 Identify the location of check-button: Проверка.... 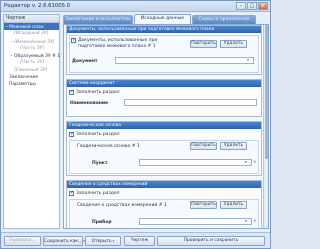
(22, 241).